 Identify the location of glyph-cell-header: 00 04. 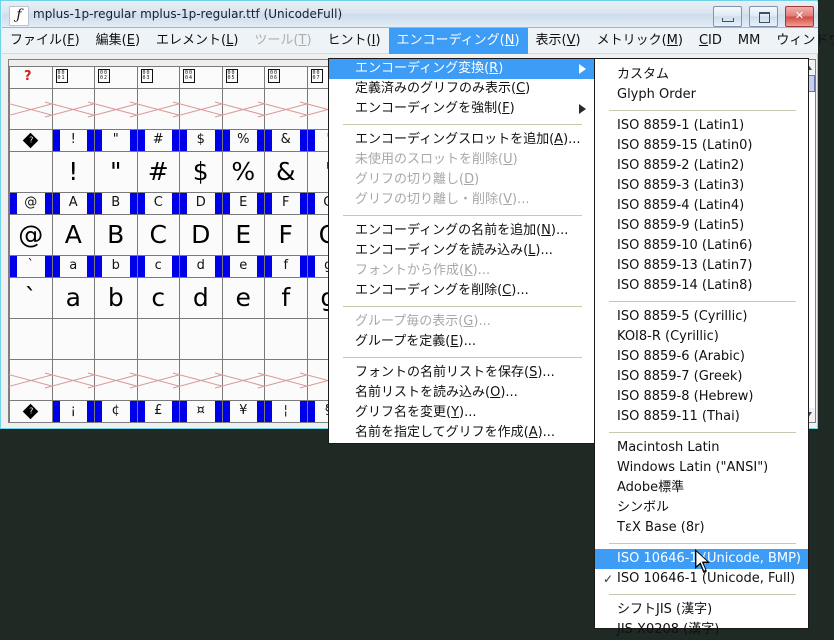
(201, 77).